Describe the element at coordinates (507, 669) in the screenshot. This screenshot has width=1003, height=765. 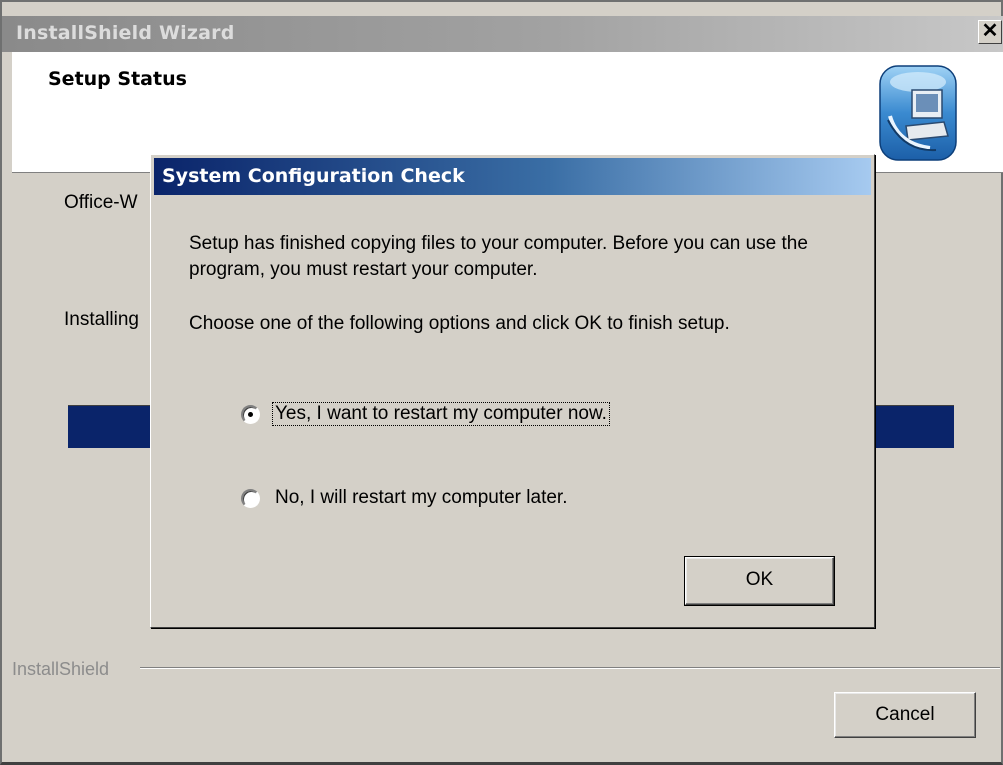
I see `brand-separator: InstallShield` at that location.